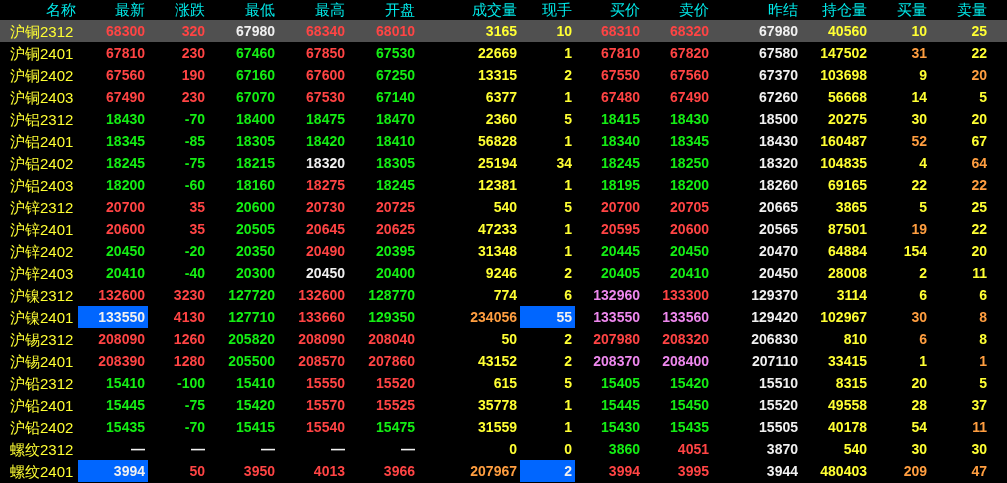 This screenshot has width=1007, height=483. Describe the element at coordinates (960, 10) in the screenshot. I see `column-header: 卖量` at that location.